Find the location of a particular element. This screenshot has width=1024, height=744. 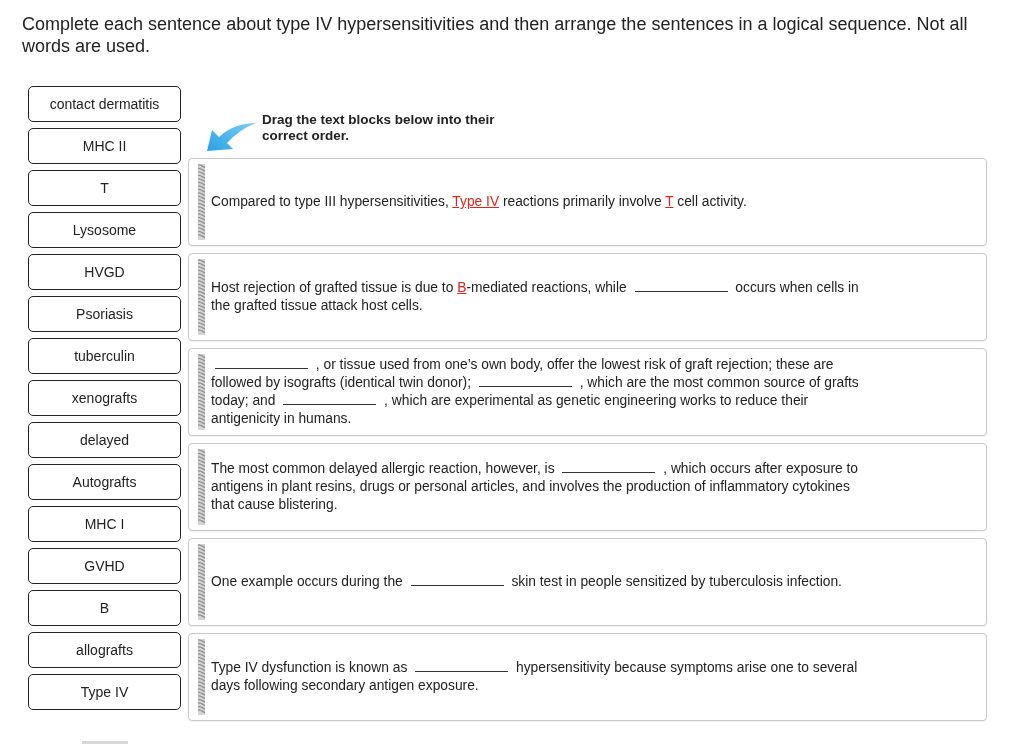

sentence-card: Type IV dysfunction is known as hypersensitivity because symptoms arise one to several days following secondary antigen exposure. is located at coordinates (587, 677).